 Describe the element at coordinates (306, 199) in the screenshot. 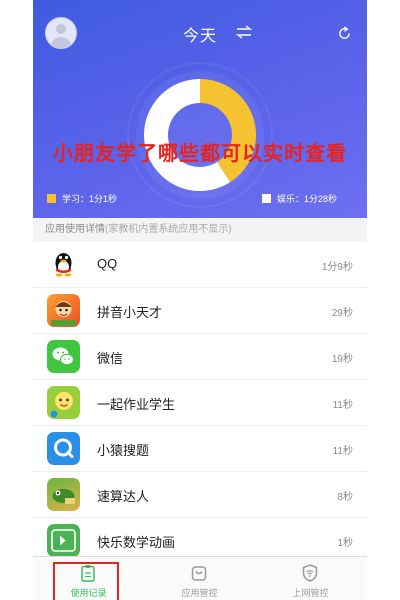

I see `legend-play-label: 娱乐：1分28秒` at that location.